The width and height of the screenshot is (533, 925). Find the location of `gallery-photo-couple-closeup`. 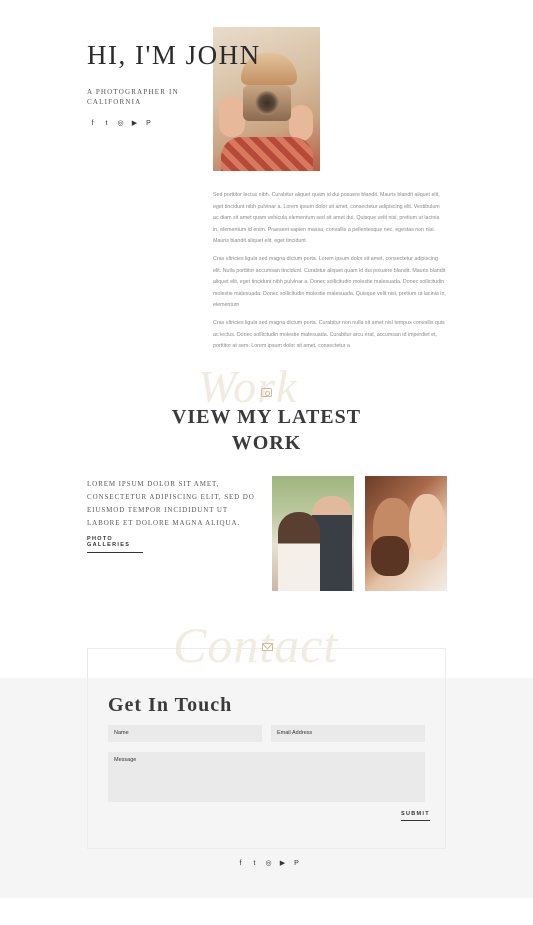

gallery-photo-couple-closeup is located at coordinates (406, 533).